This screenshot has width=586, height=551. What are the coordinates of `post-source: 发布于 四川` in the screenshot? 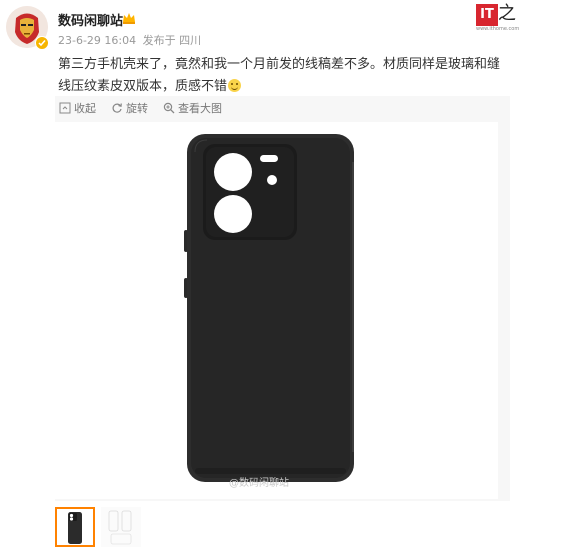 It's located at (172, 40).